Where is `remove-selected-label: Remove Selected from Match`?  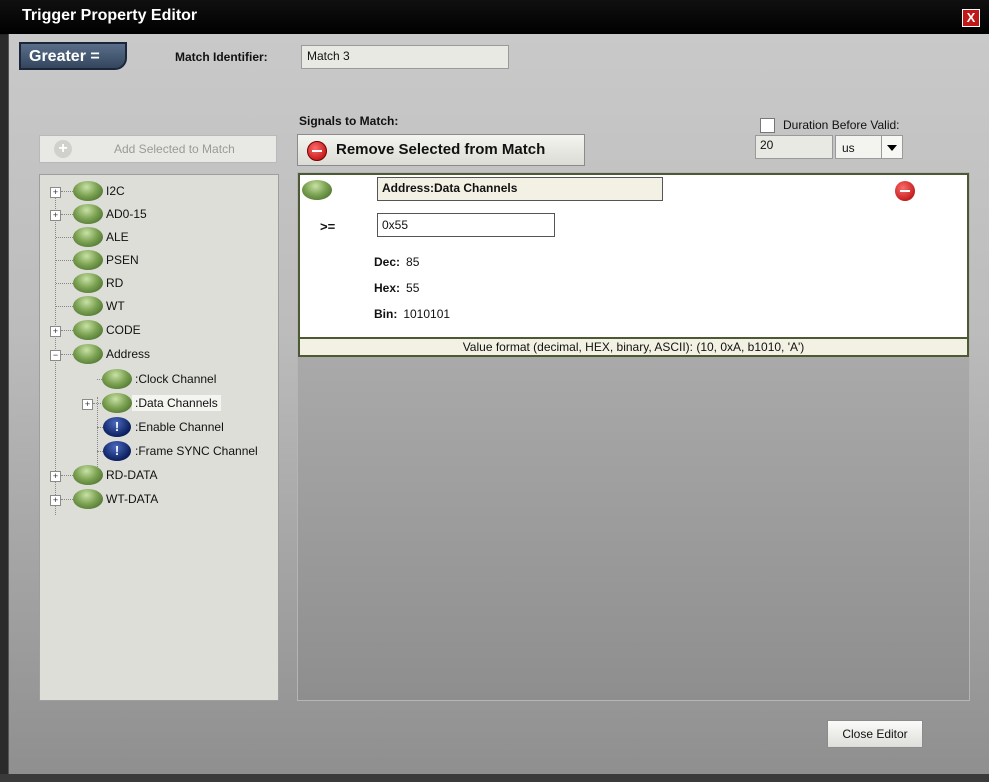
remove-selected-label: Remove Selected from Match is located at coordinates (441, 149).